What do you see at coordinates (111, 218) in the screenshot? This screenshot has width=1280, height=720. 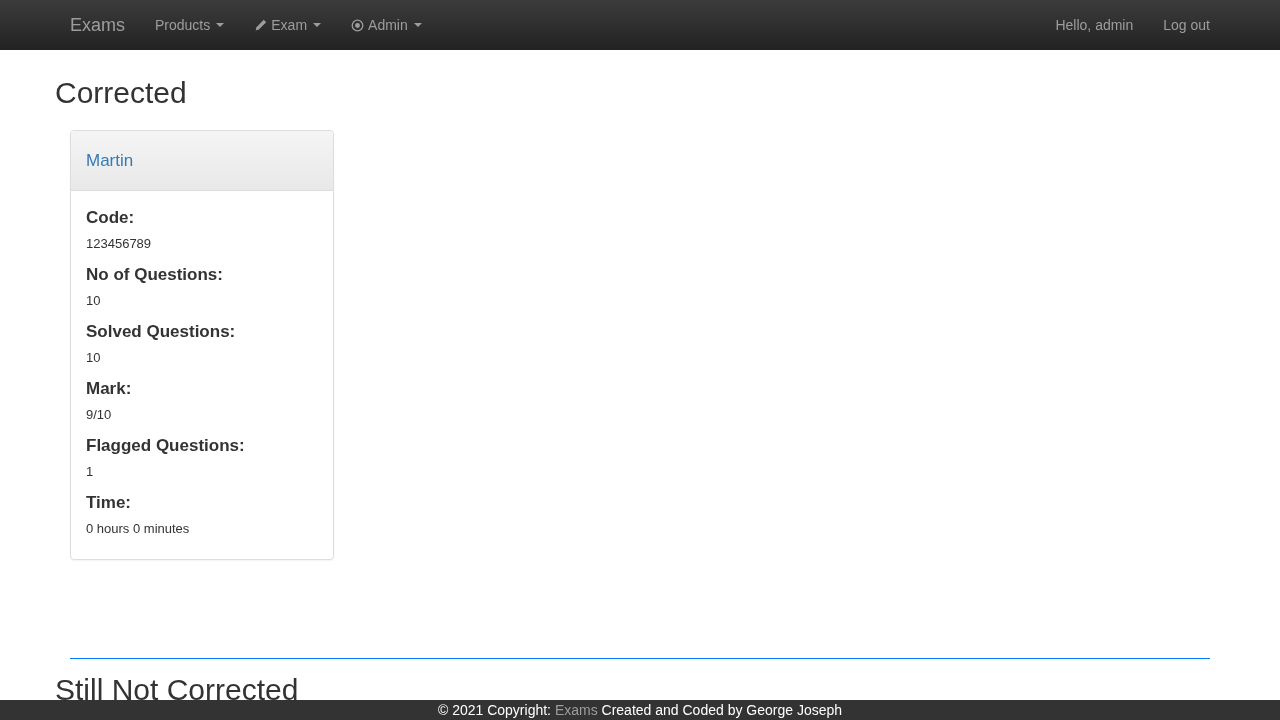 I see `field-label: Code:` at bounding box center [111, 218].